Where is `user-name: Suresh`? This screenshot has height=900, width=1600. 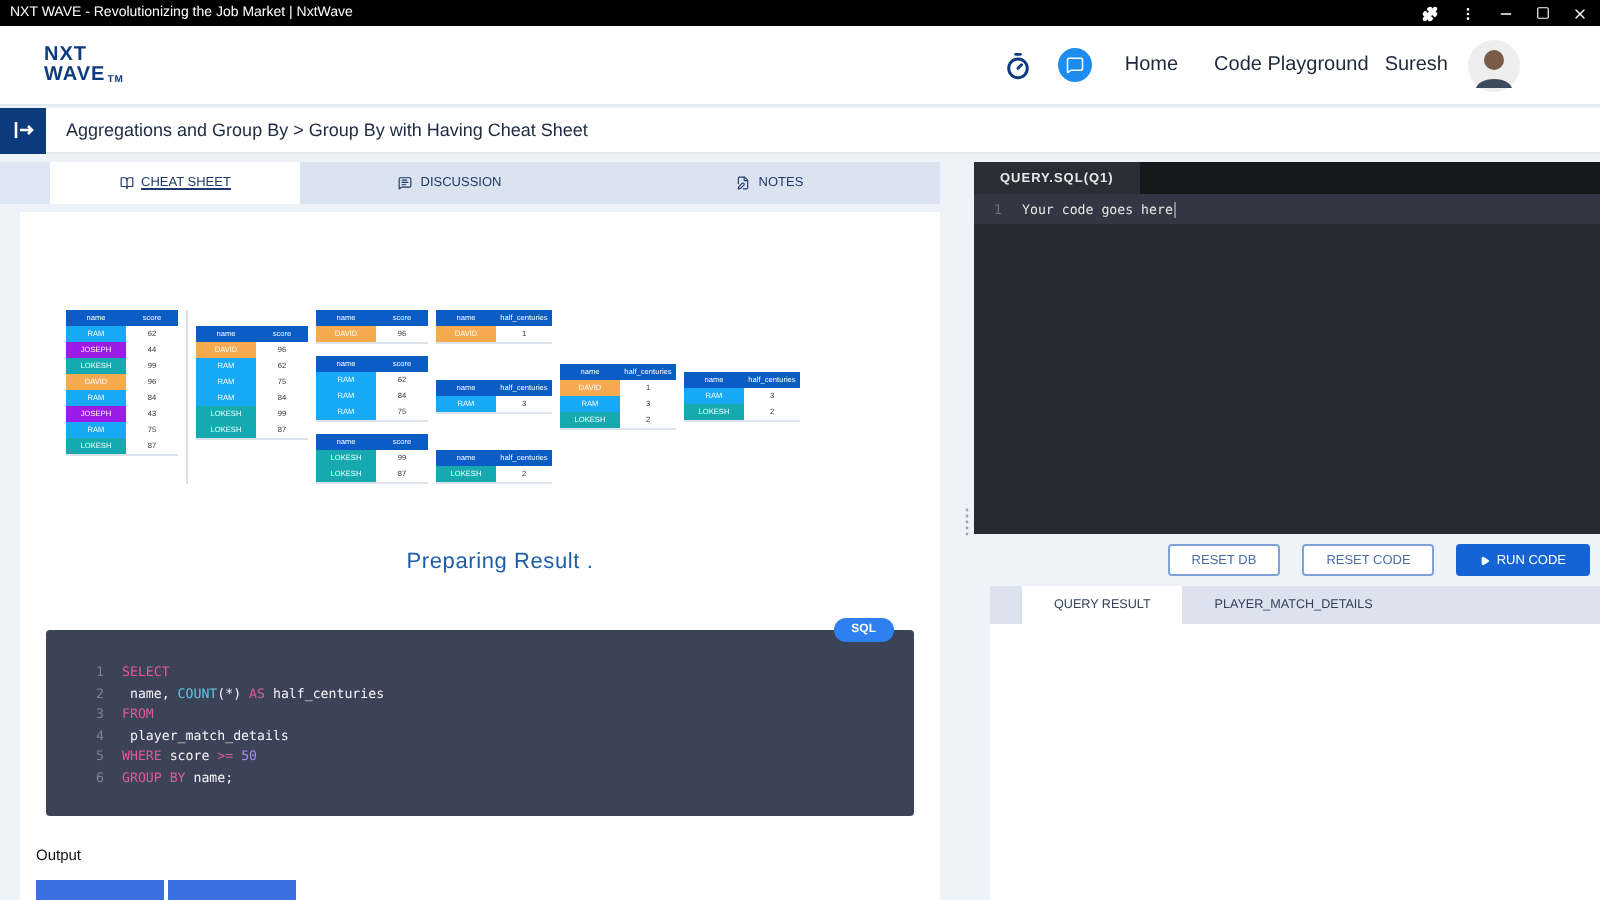 user-name: Suresh is located at coordinates (1416, 65).